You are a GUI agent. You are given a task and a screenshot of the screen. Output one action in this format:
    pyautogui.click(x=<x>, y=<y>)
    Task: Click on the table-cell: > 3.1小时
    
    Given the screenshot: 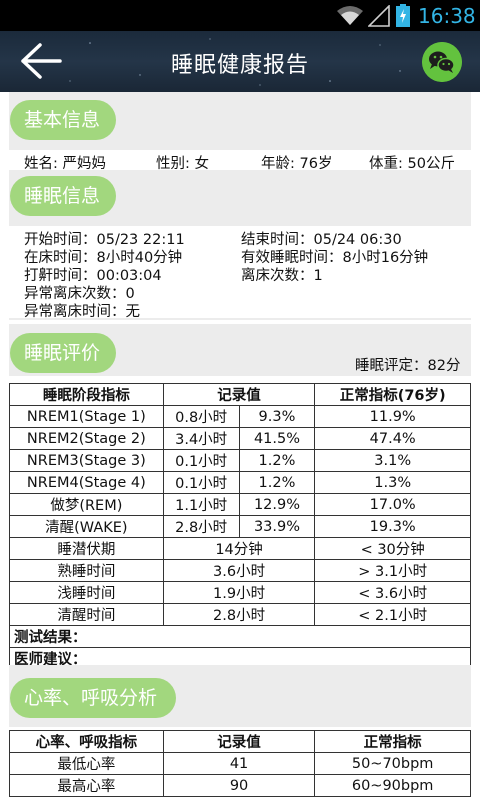 What is the action you would take?
    pyautogui.click(x=392, y=570)
    